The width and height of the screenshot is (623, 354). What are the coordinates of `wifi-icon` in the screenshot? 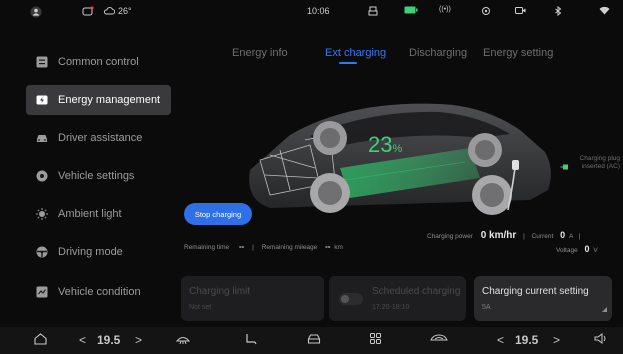 It's located at (604, 10).